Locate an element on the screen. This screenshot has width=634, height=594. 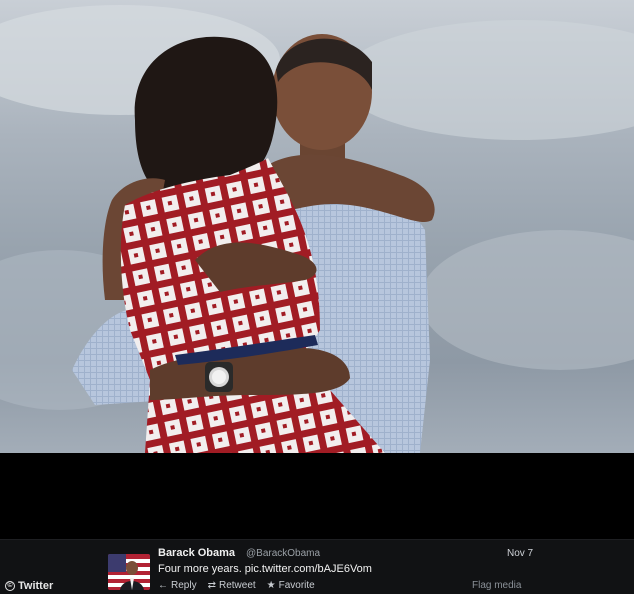
author-handle: @BarackObama is located at coordinates (283, 553).